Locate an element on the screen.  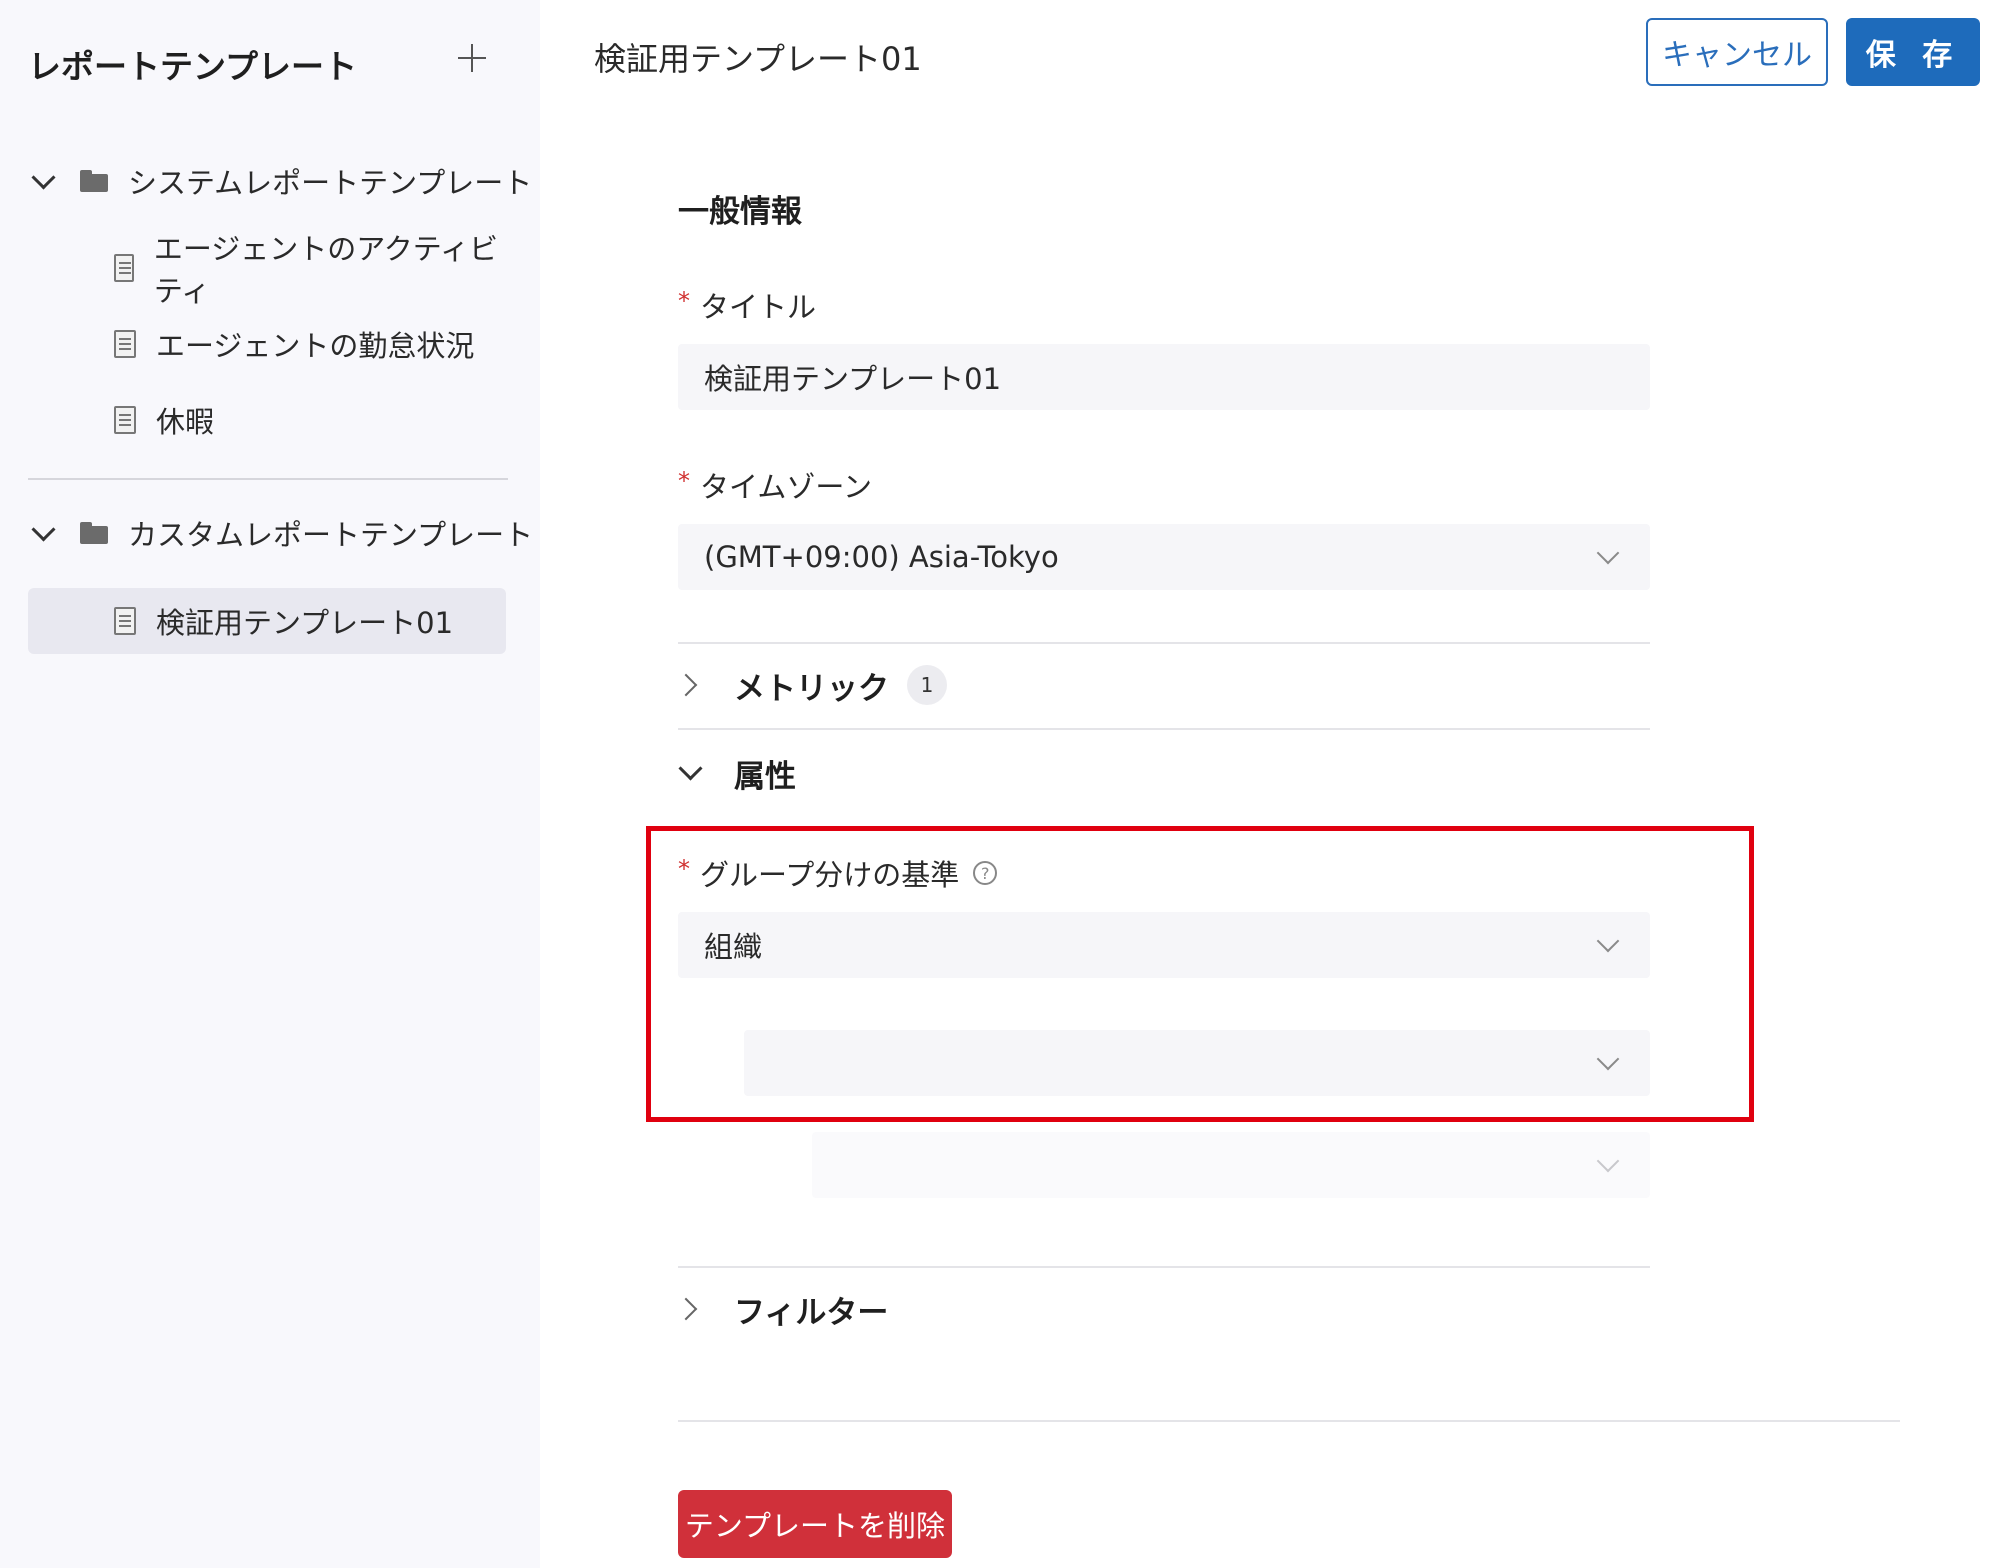
metrics-section-toggle: メトリック 1 is located at coordinates (812, 685).